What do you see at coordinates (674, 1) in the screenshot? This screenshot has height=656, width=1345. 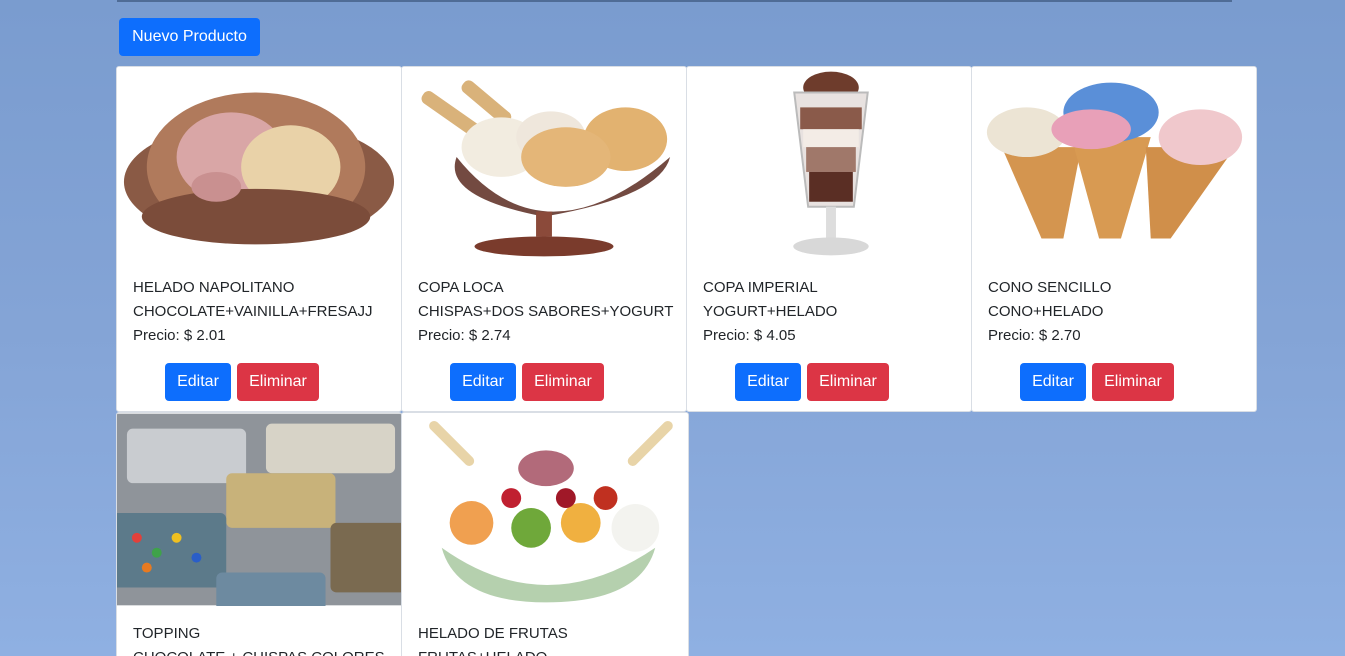 I see `top-divider` at bounding box center [674, 1].